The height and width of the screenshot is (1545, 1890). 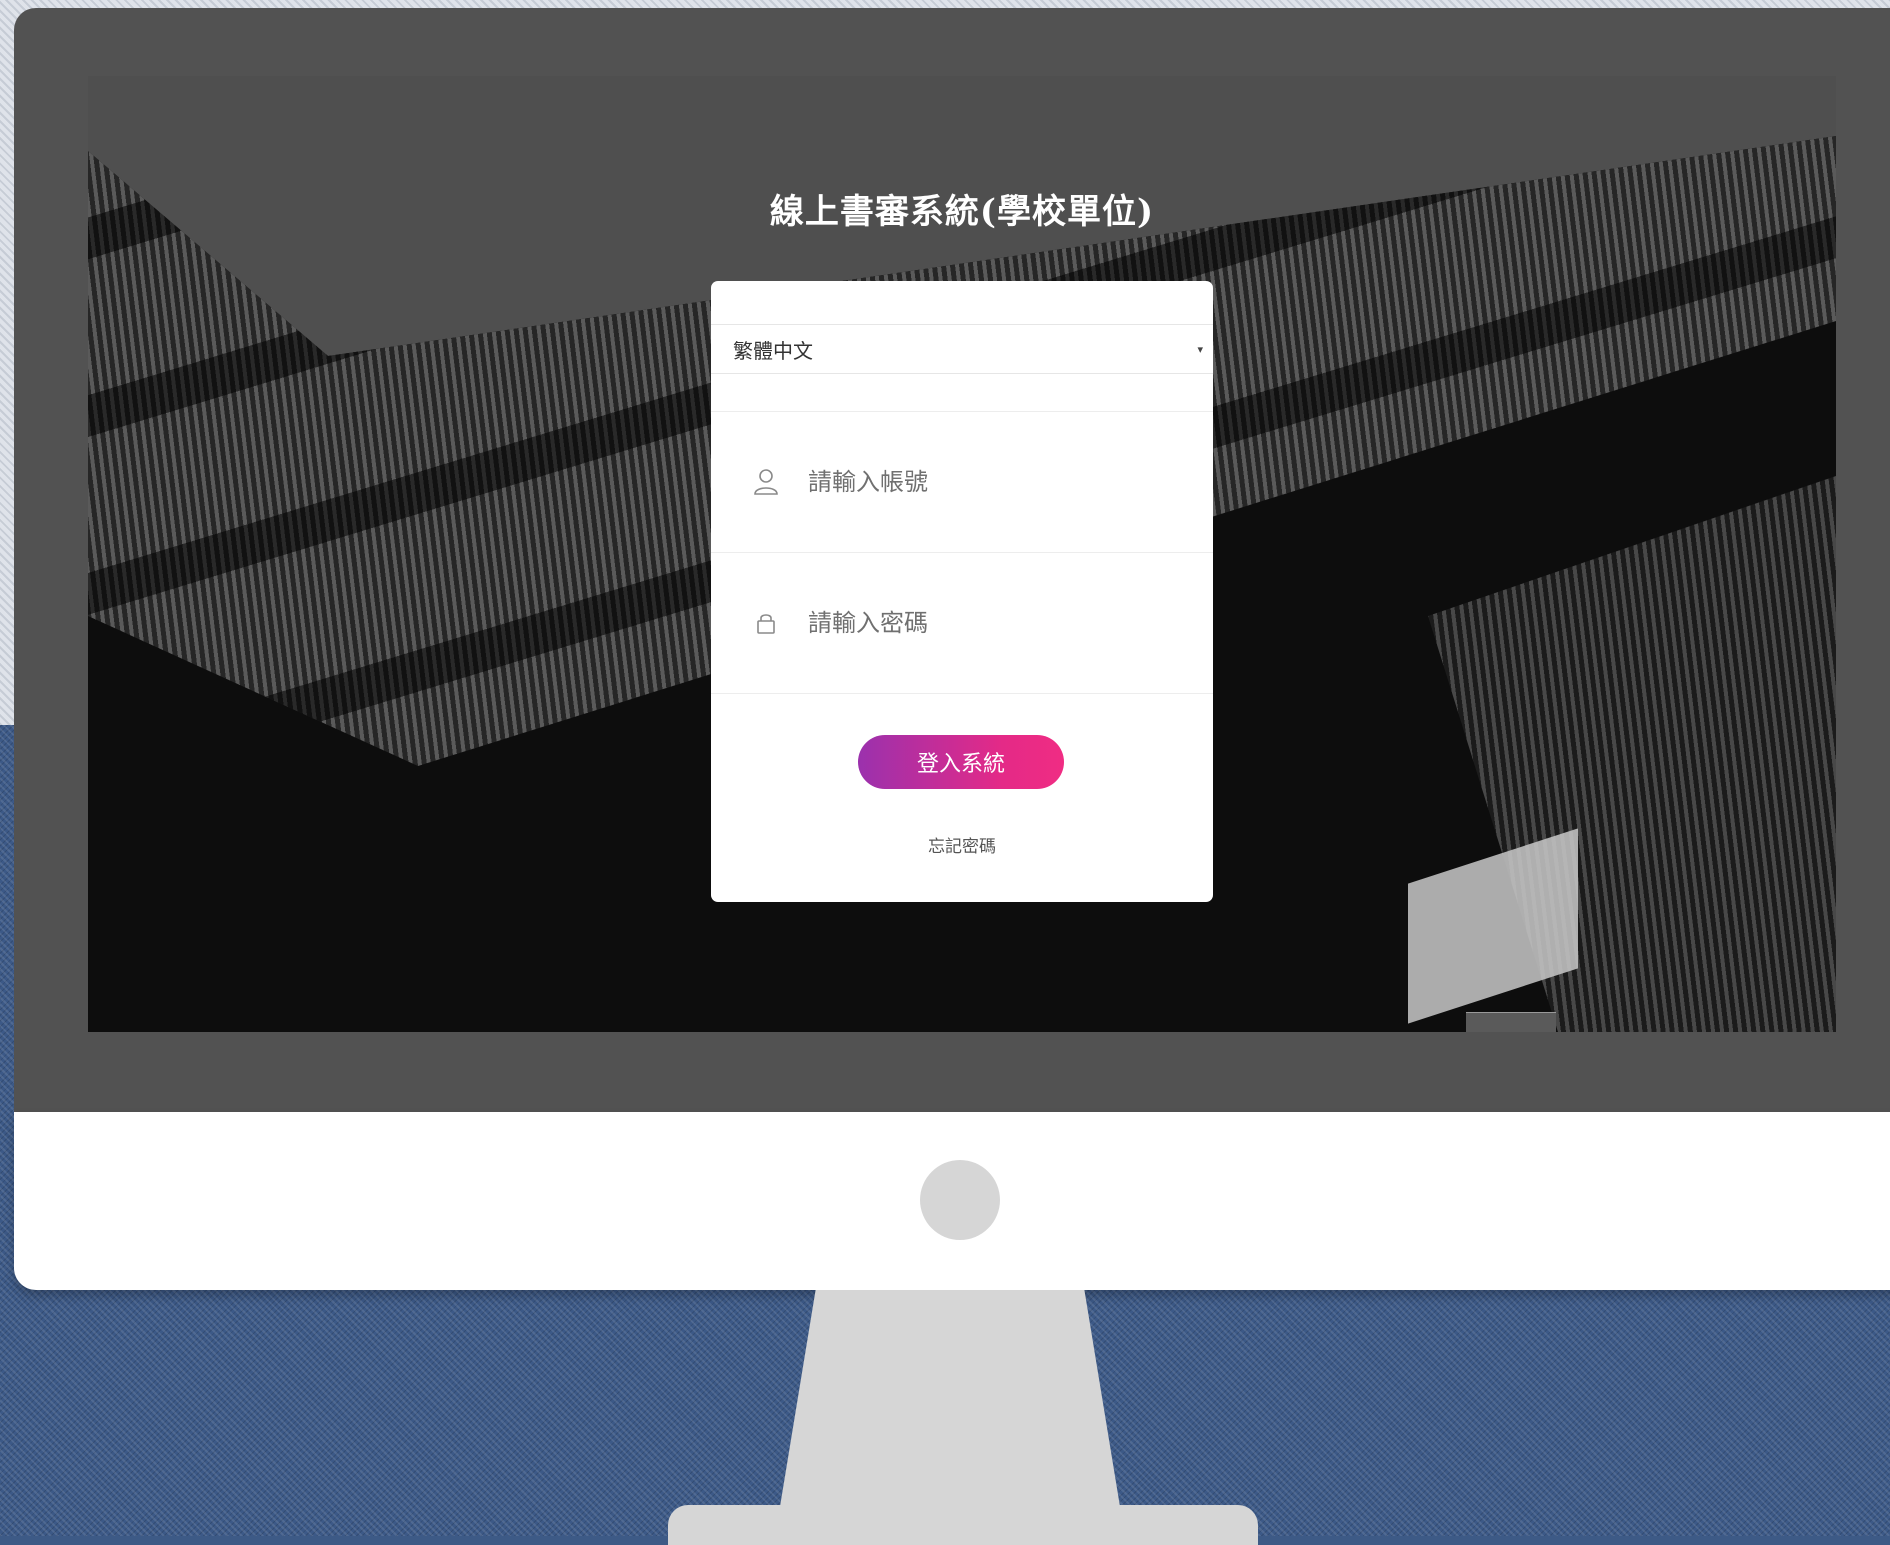 What do you see at coordinates (988, 482) in the screenshot?
I see `username-input` at bounding box center [988, 482].